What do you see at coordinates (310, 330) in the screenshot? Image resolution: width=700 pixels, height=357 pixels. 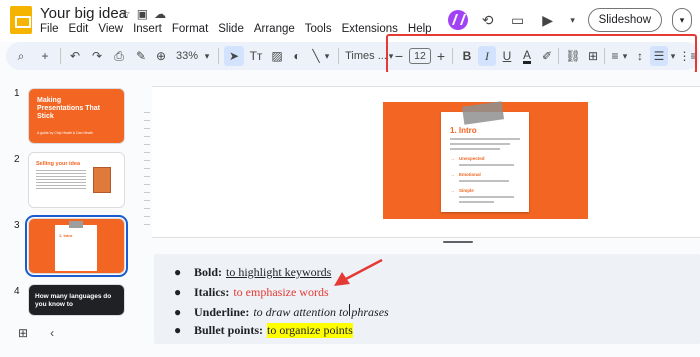 I see `note-text: to organize points` at bounding box center [310, 330].